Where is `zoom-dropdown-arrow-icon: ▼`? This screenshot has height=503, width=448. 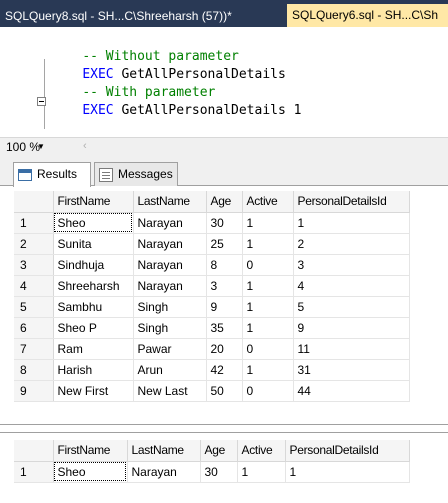 zoom-dropdown-arrow-icon: ▼ is located at coordinates (41, 146).